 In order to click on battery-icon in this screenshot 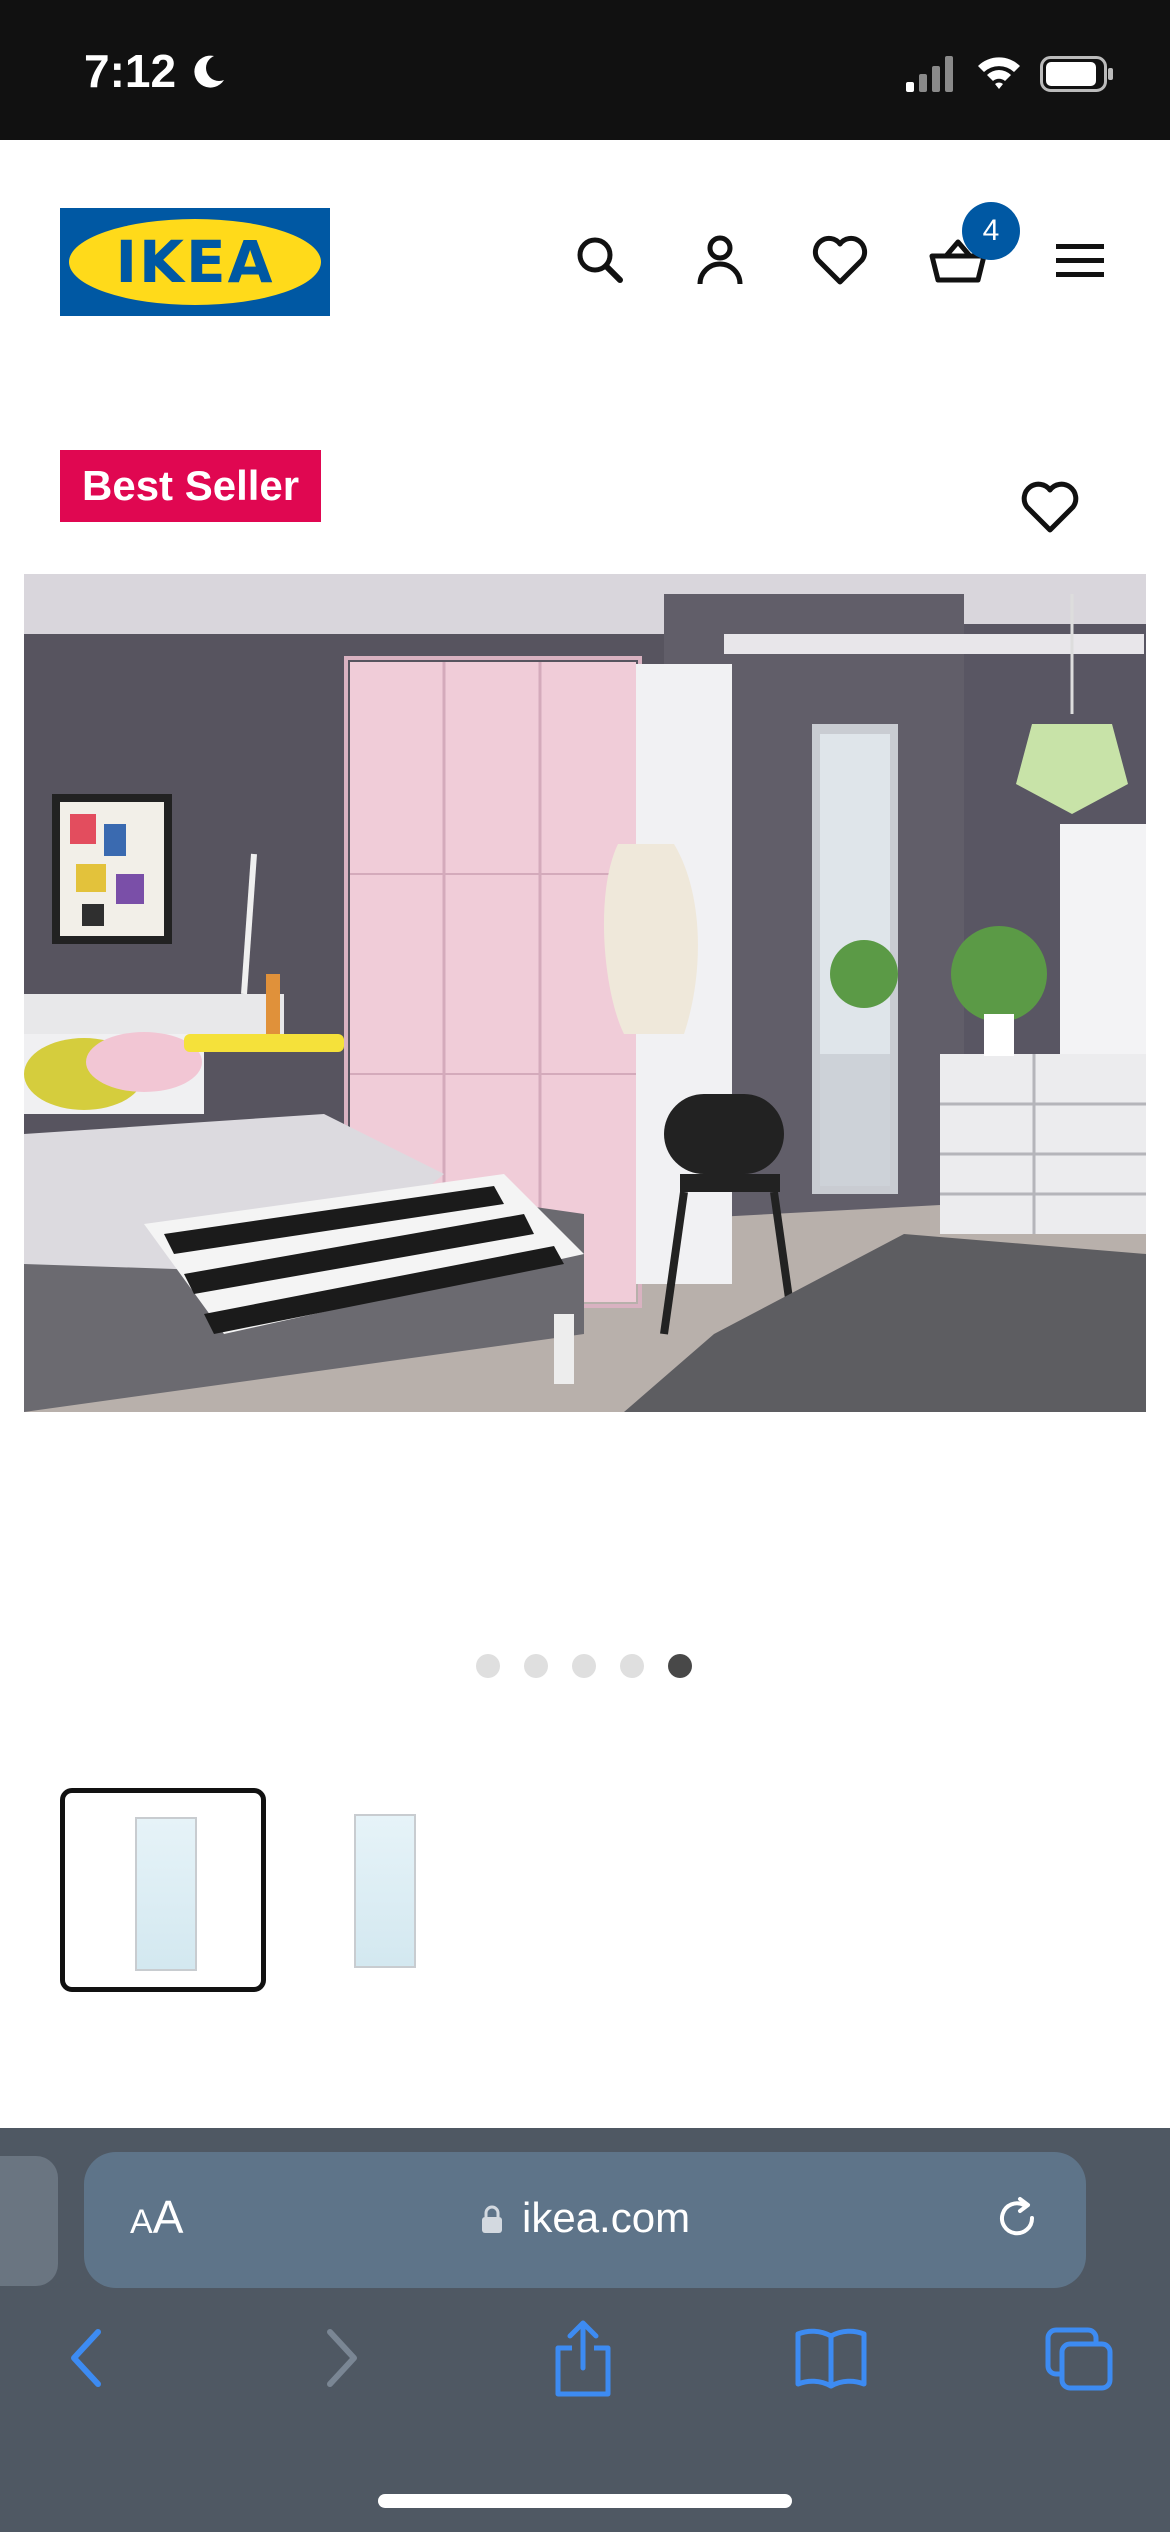, I will do `click(1076, 74)`.